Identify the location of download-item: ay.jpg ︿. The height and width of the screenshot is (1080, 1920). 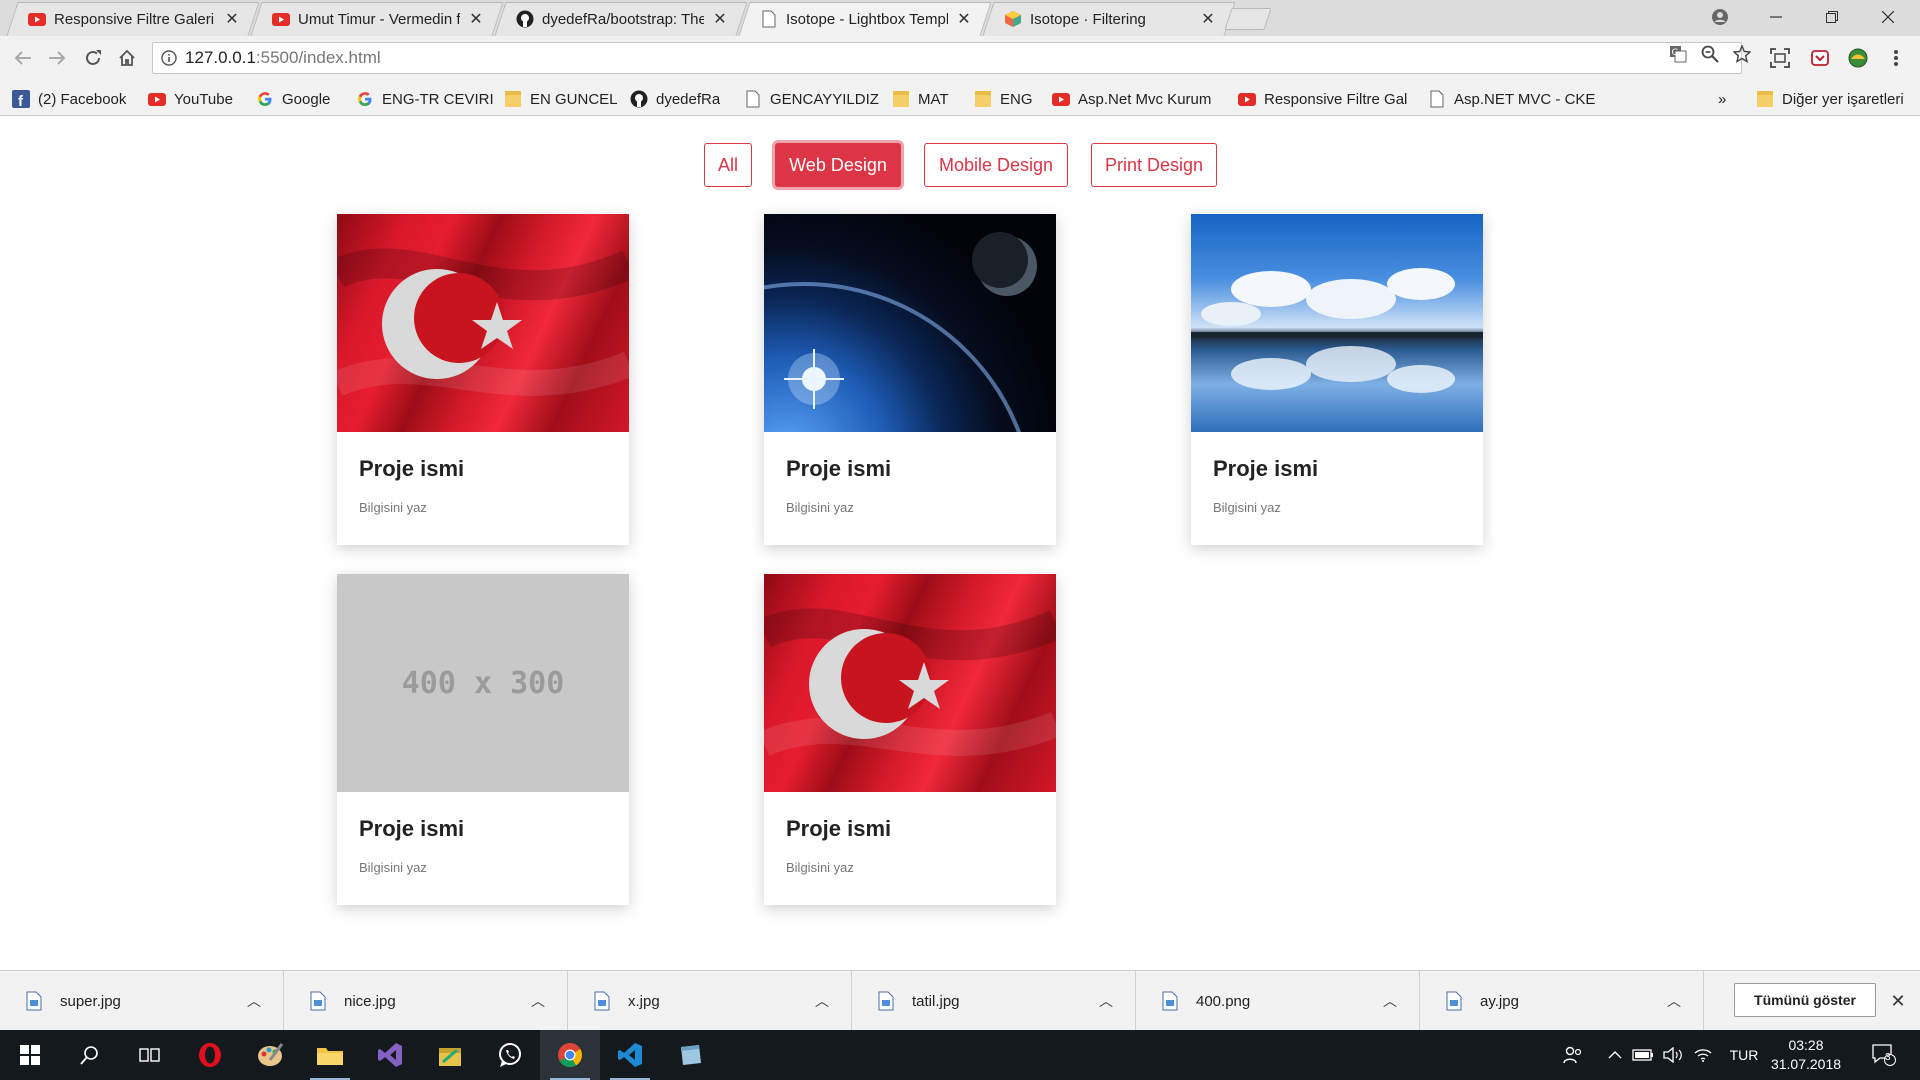
(1562, 1001).